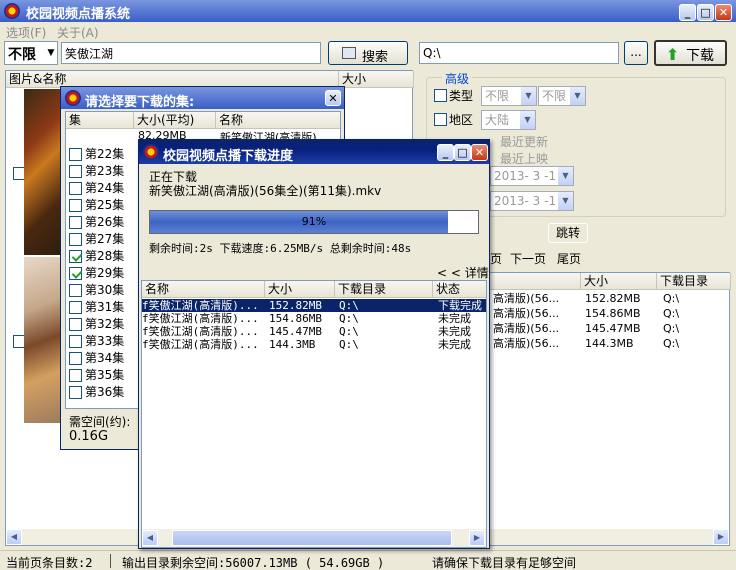  What do you see at coordinates (479, 152) in the screenshot?
I see `progress-close-button: ✕` at bounding box center [479, 152].